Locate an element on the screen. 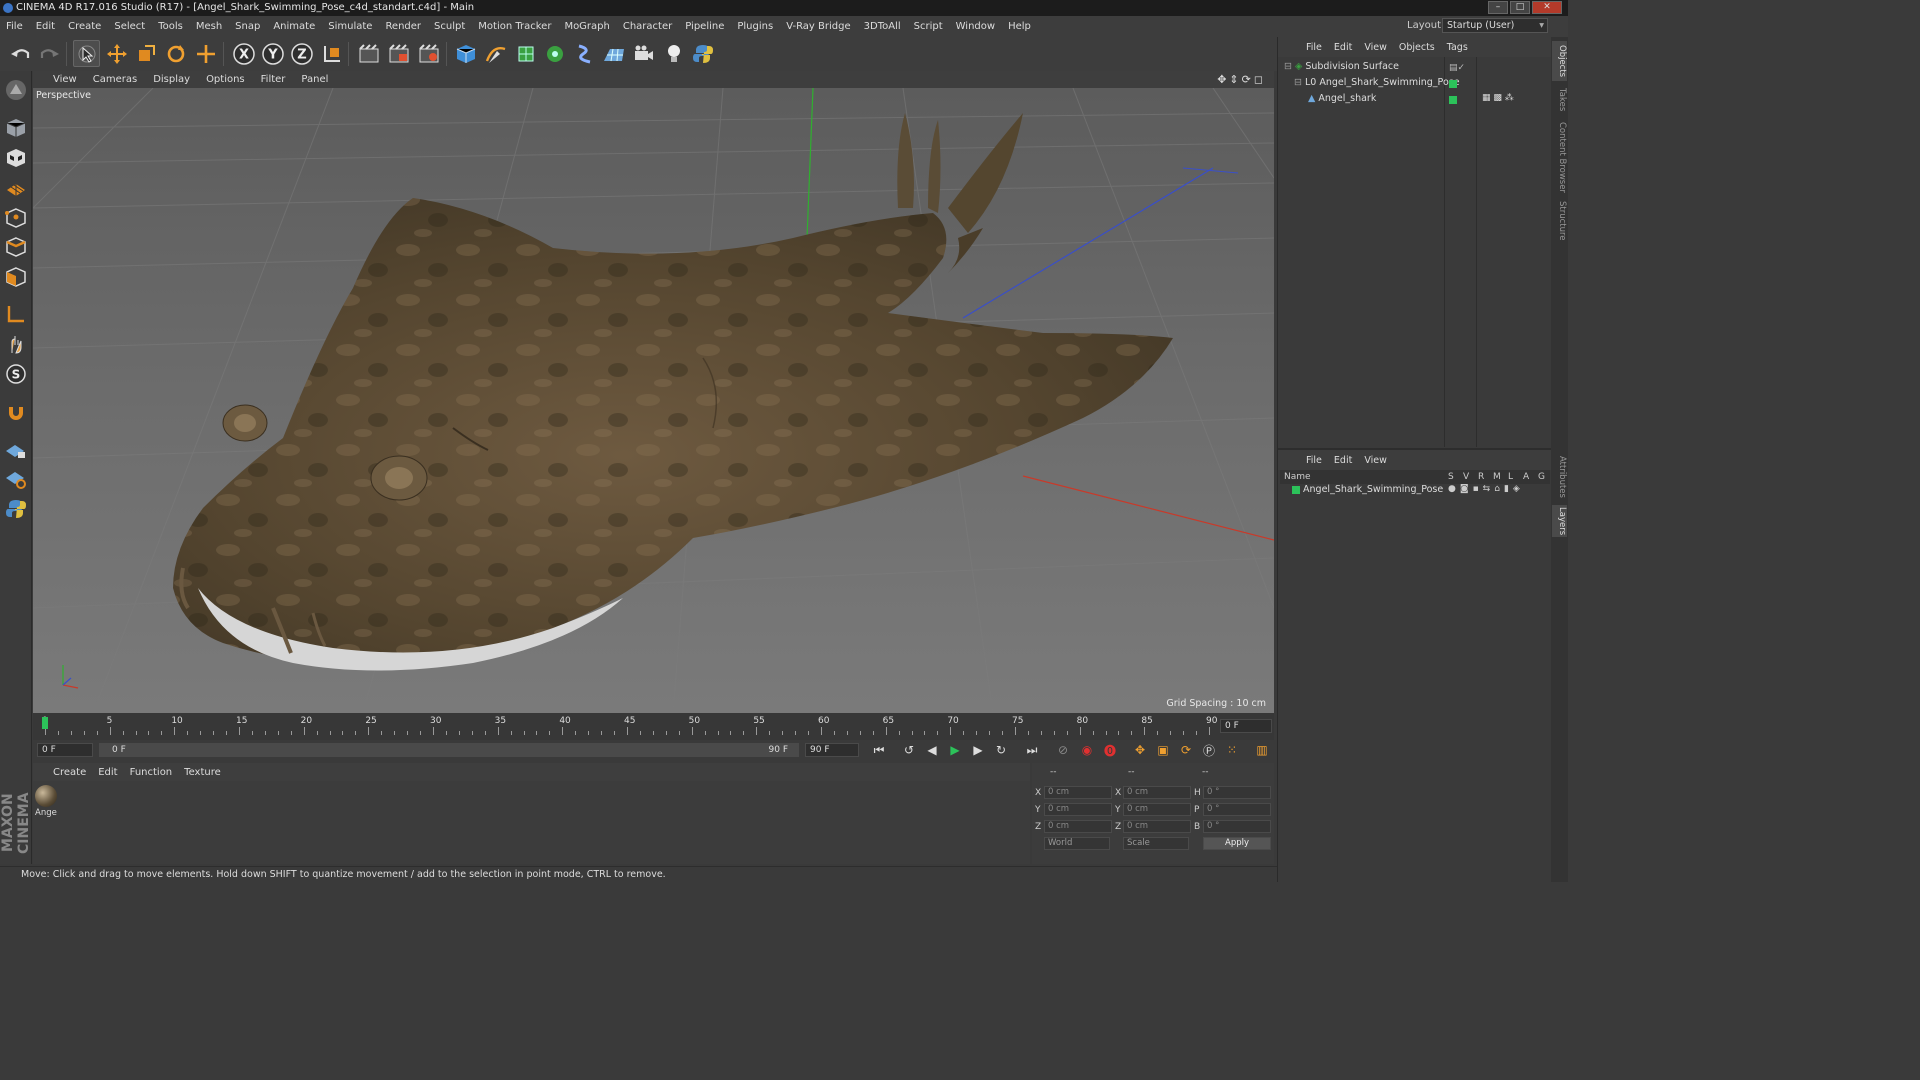 The width and height of the screenshot is (1920, 1080). python-icon is located at coordinates (702, 53).